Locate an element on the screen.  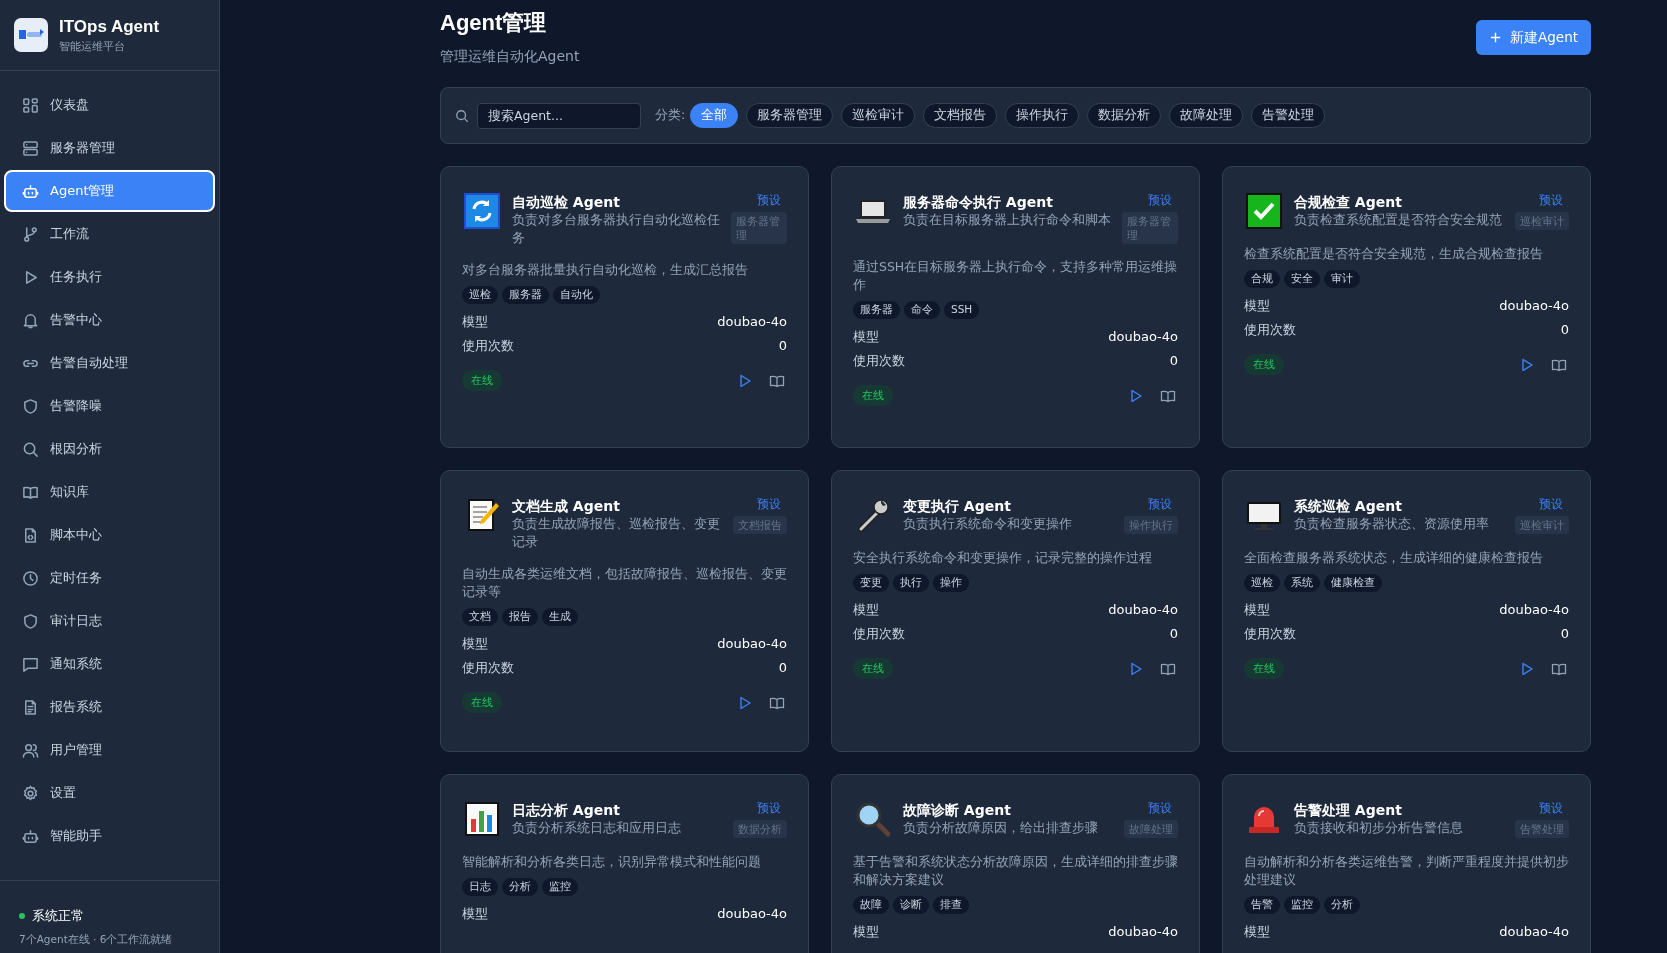
tag: 诊断 is located at coordinates (911, 905).